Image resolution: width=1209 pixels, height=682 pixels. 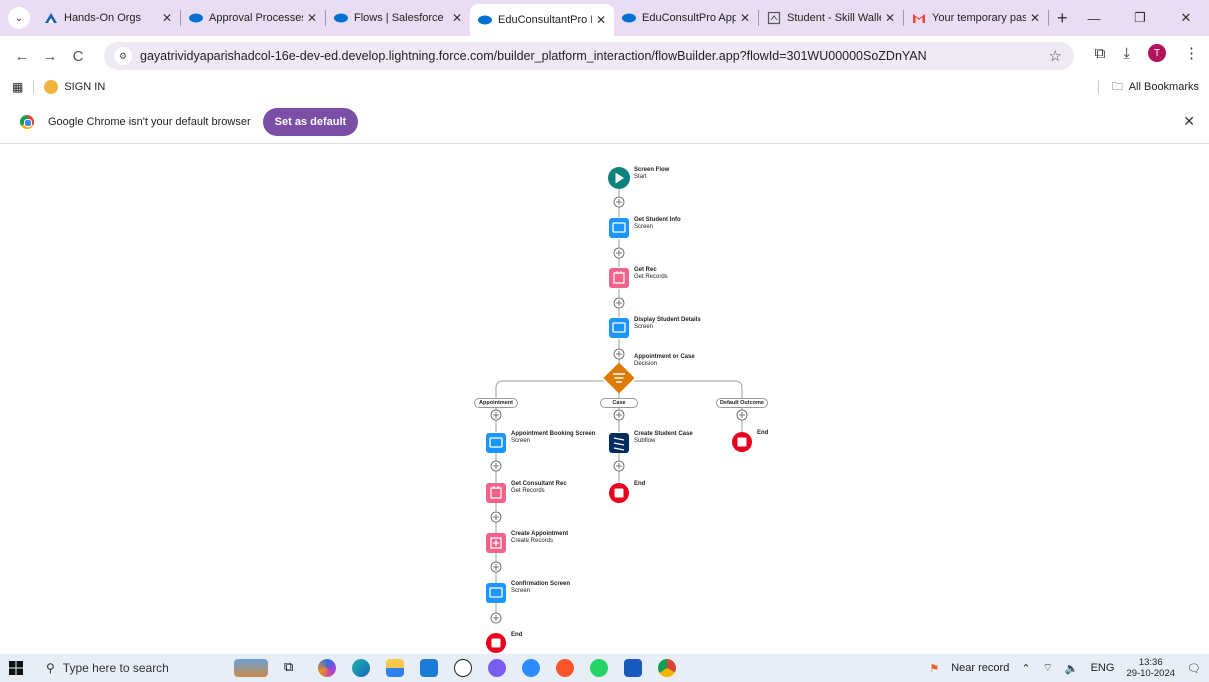 I want to click on node-title: Appointment or Case, so click(x=664, y=357).